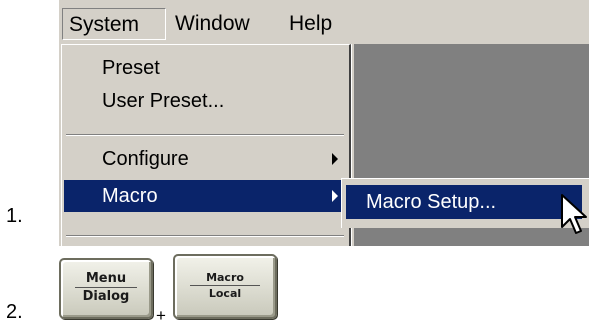 Image resolution: width=589 pixels, height=327 pixels. I want to click on menu-bar: System Window Help, so click(324, 22).